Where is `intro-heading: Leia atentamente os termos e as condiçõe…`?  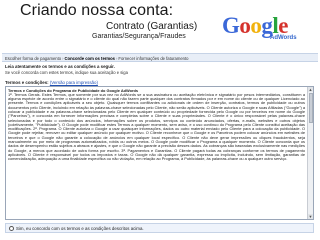 intro-heading: Leia atentamente os termos e as condiçõe… is located at coordinates (60, 66).